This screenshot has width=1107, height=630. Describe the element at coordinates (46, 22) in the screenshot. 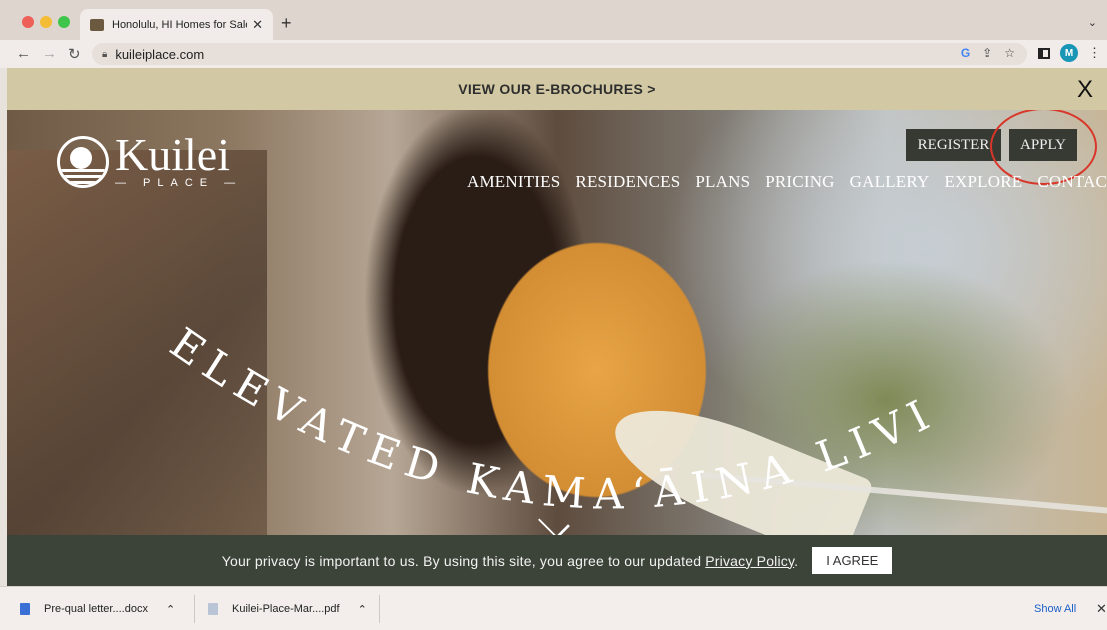

I see `minimize-window-button` at that location.